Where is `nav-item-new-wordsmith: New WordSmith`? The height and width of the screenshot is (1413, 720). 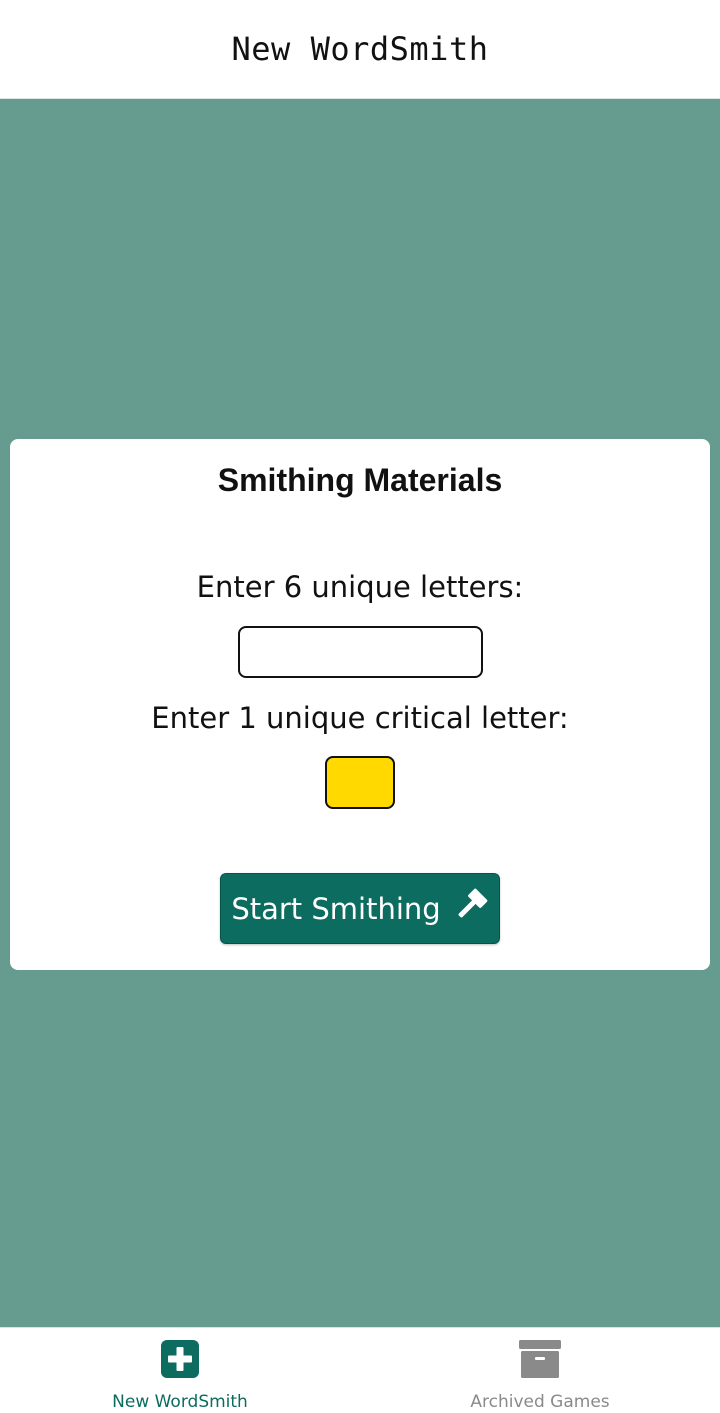
nav-item-new-wordsmith: New WordSmith is located at coordinates (180, 1370).